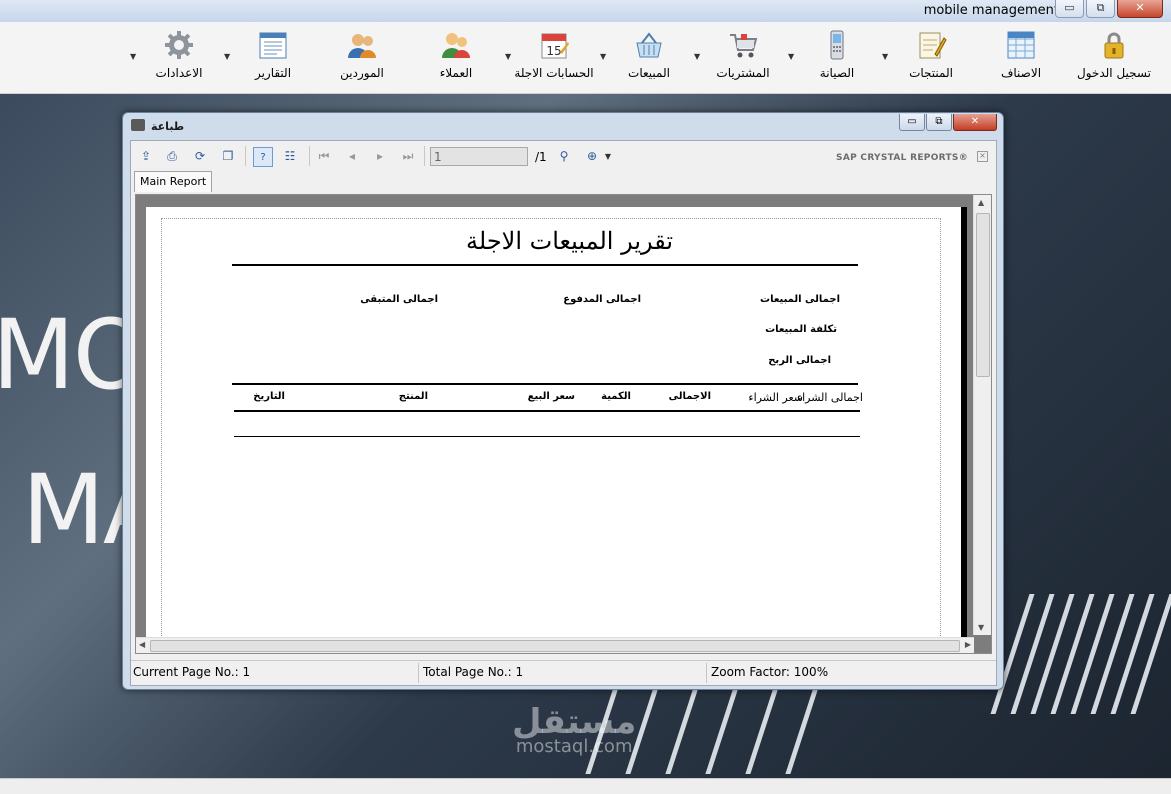  I want to click on dialog-minimize-button: ▭, so click(912, 122).